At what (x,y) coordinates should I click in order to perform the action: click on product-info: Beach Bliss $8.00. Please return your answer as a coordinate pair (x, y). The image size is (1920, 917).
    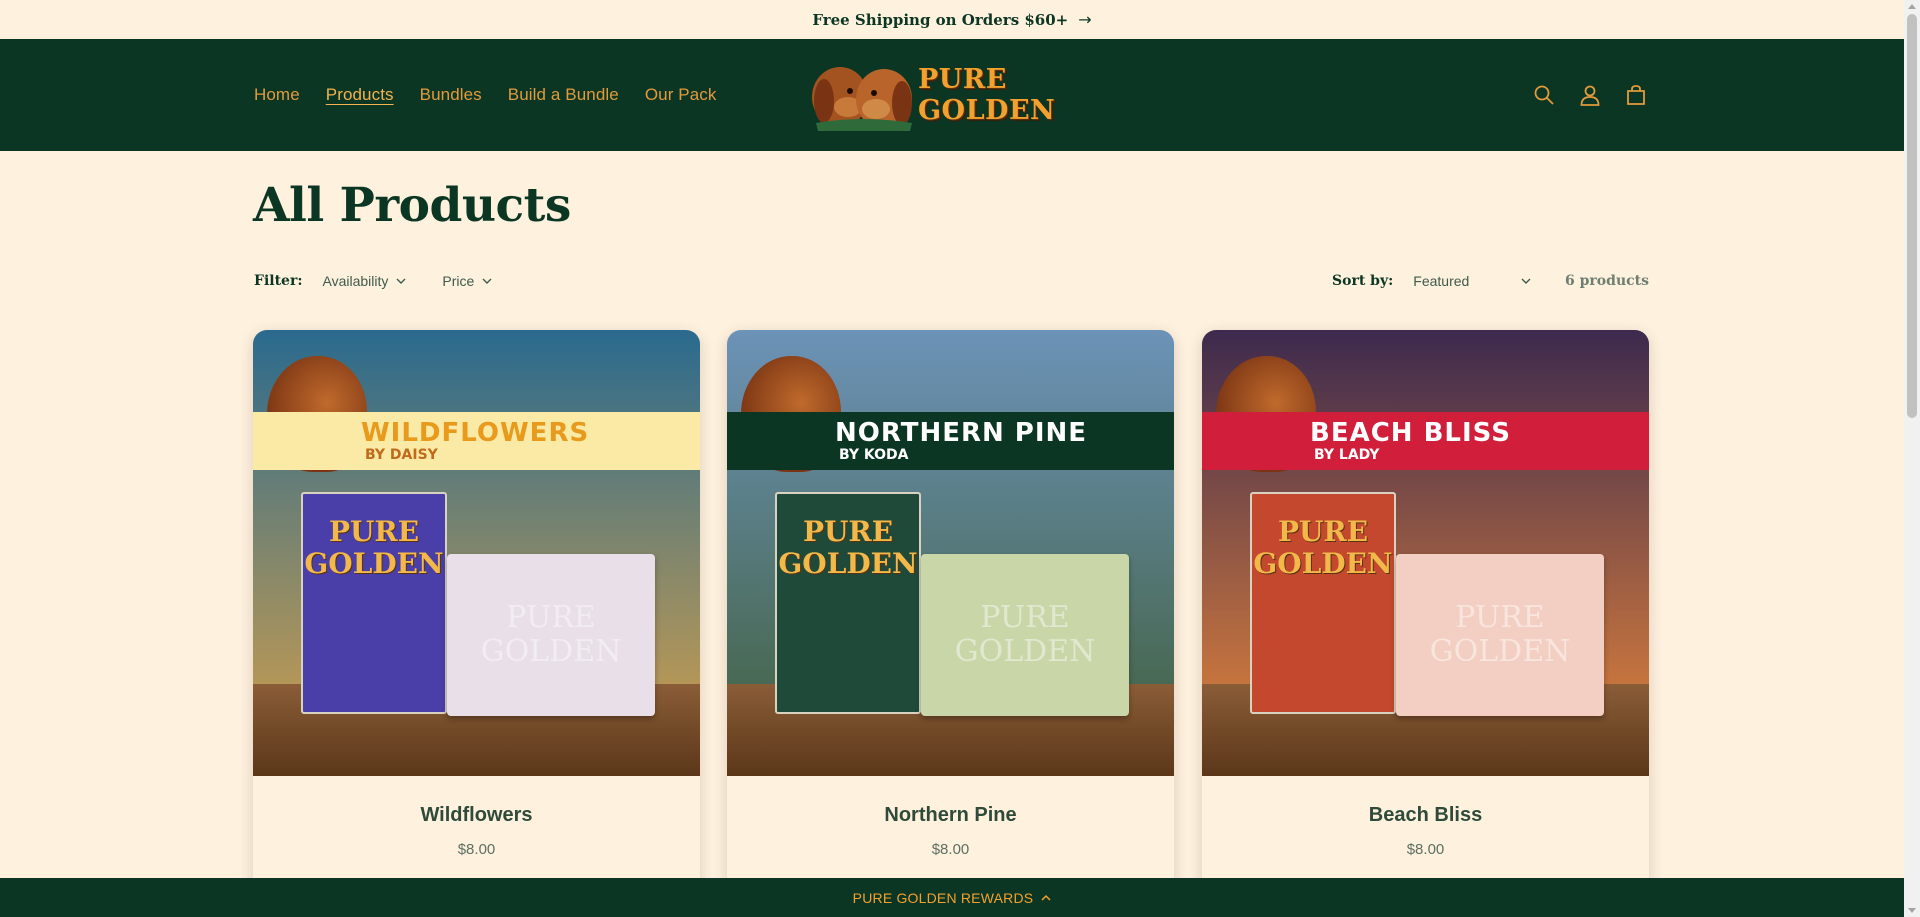
    Looking at the image, I should click on (1425, 817).